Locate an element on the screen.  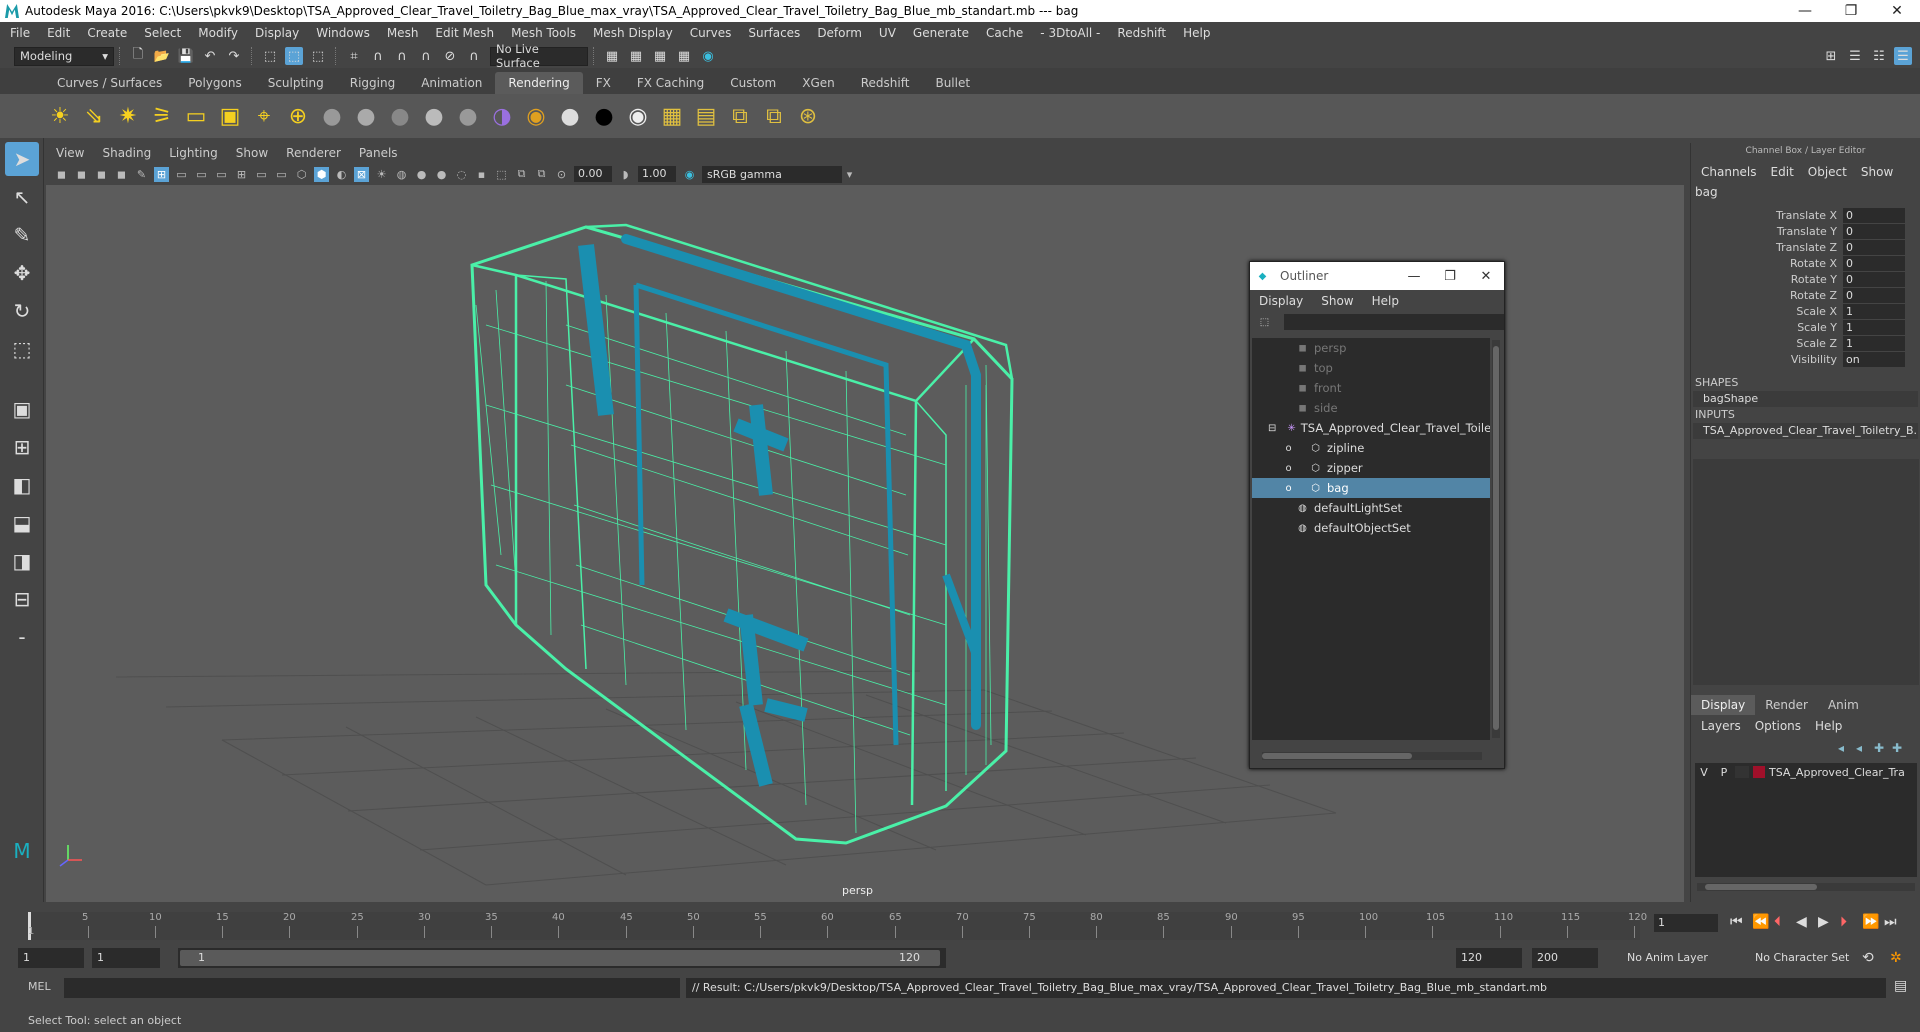
outliner-search-input is located at coordinates (1394, 322).